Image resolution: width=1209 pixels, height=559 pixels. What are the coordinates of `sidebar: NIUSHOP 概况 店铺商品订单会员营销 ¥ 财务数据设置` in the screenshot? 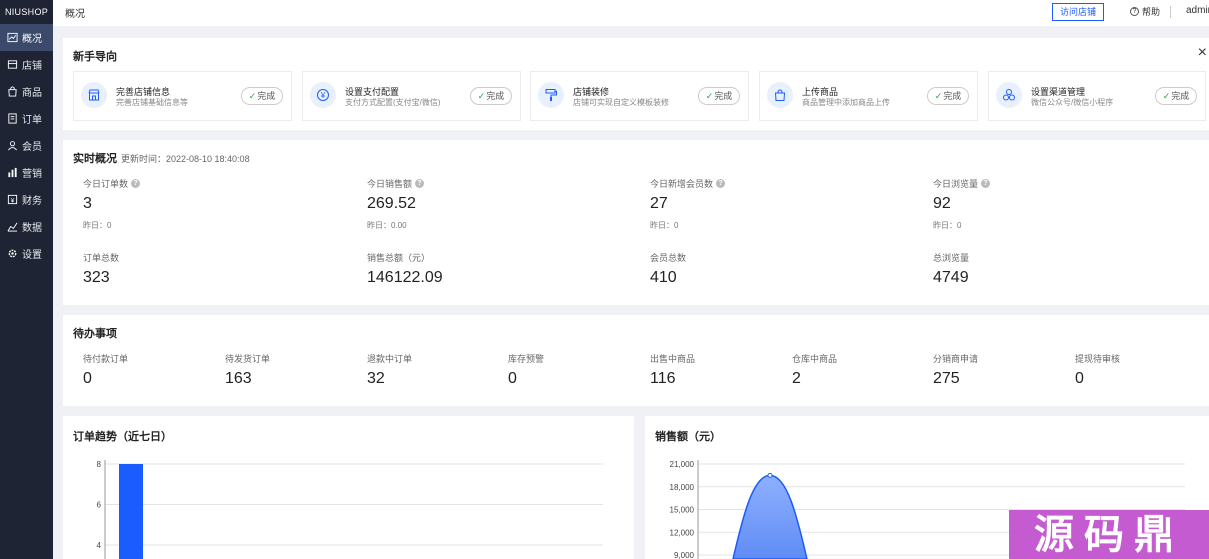 It's located at (26, 279).